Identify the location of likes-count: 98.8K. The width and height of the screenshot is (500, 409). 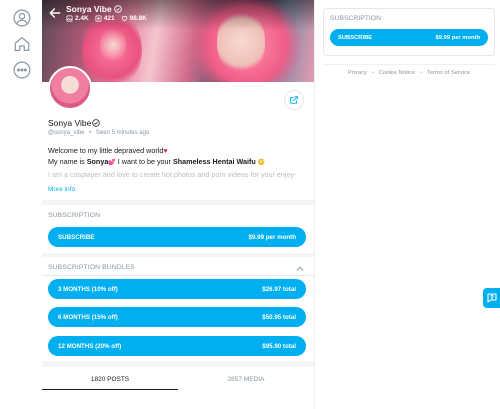
(138, 18).